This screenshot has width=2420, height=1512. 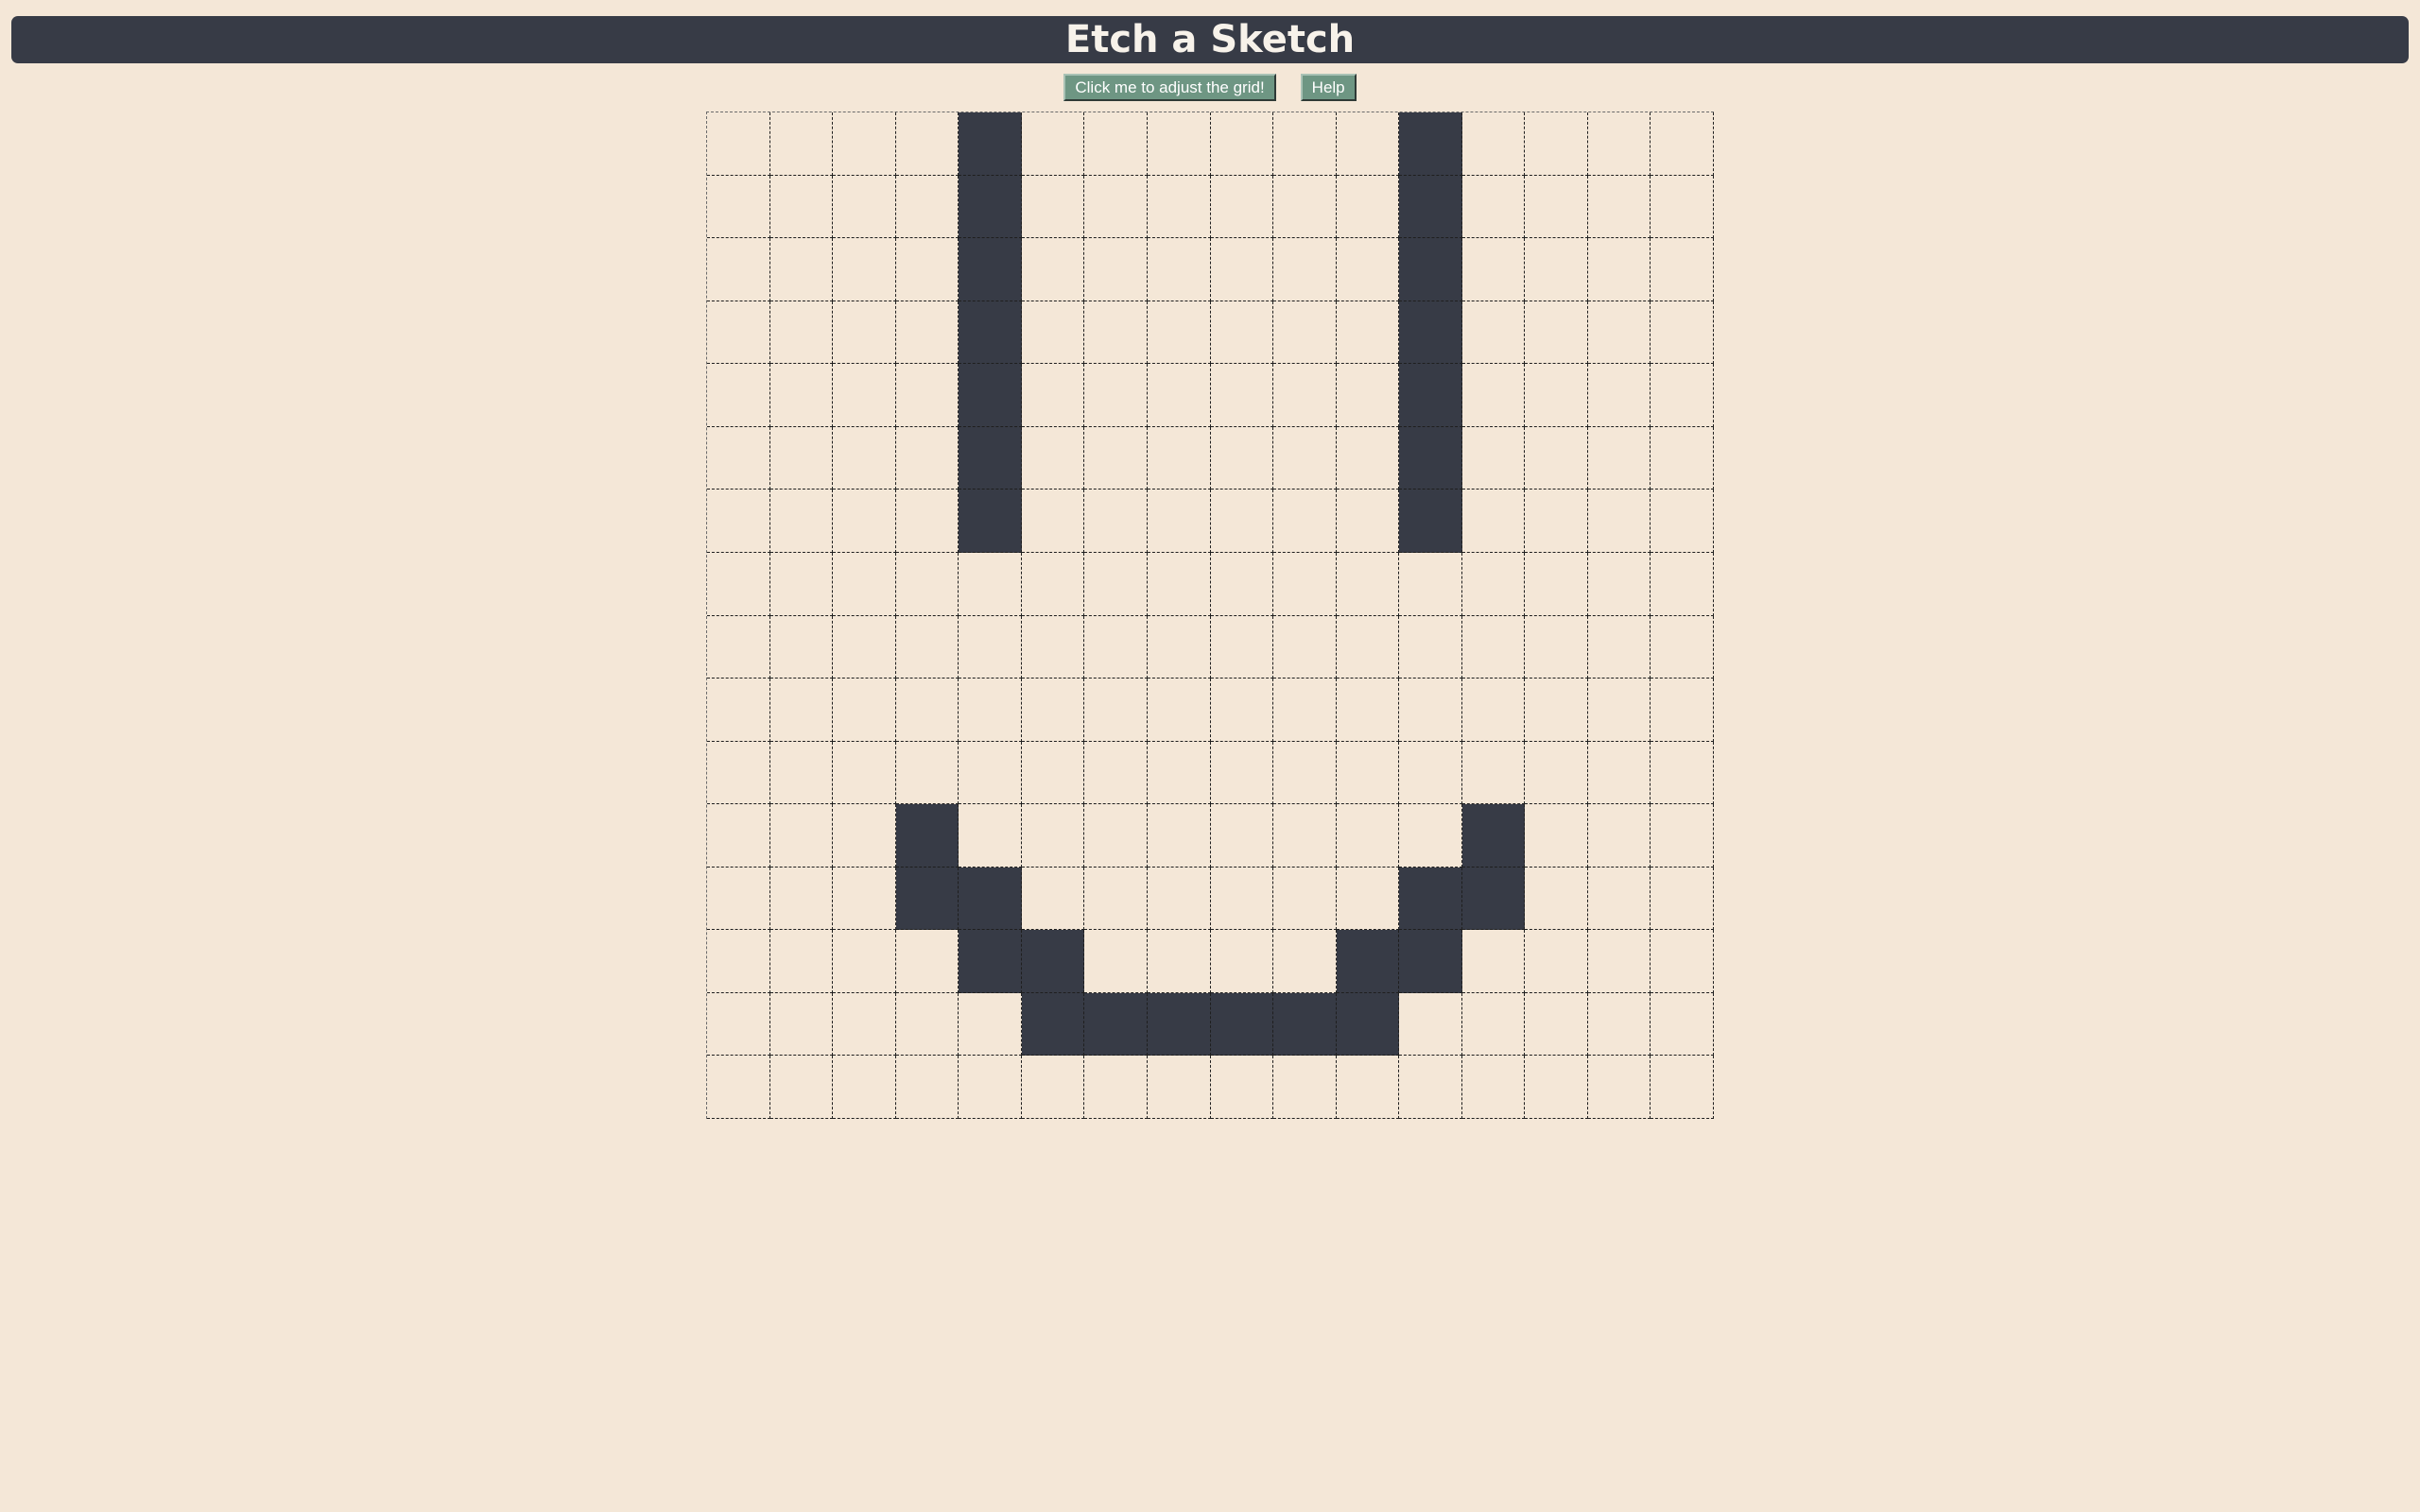 What do you see at coordinates (1169, 87) in the screenshot?
I see `adjust-grid-button: Click me to adjust the grid!` at bounding box center [1169, 87].